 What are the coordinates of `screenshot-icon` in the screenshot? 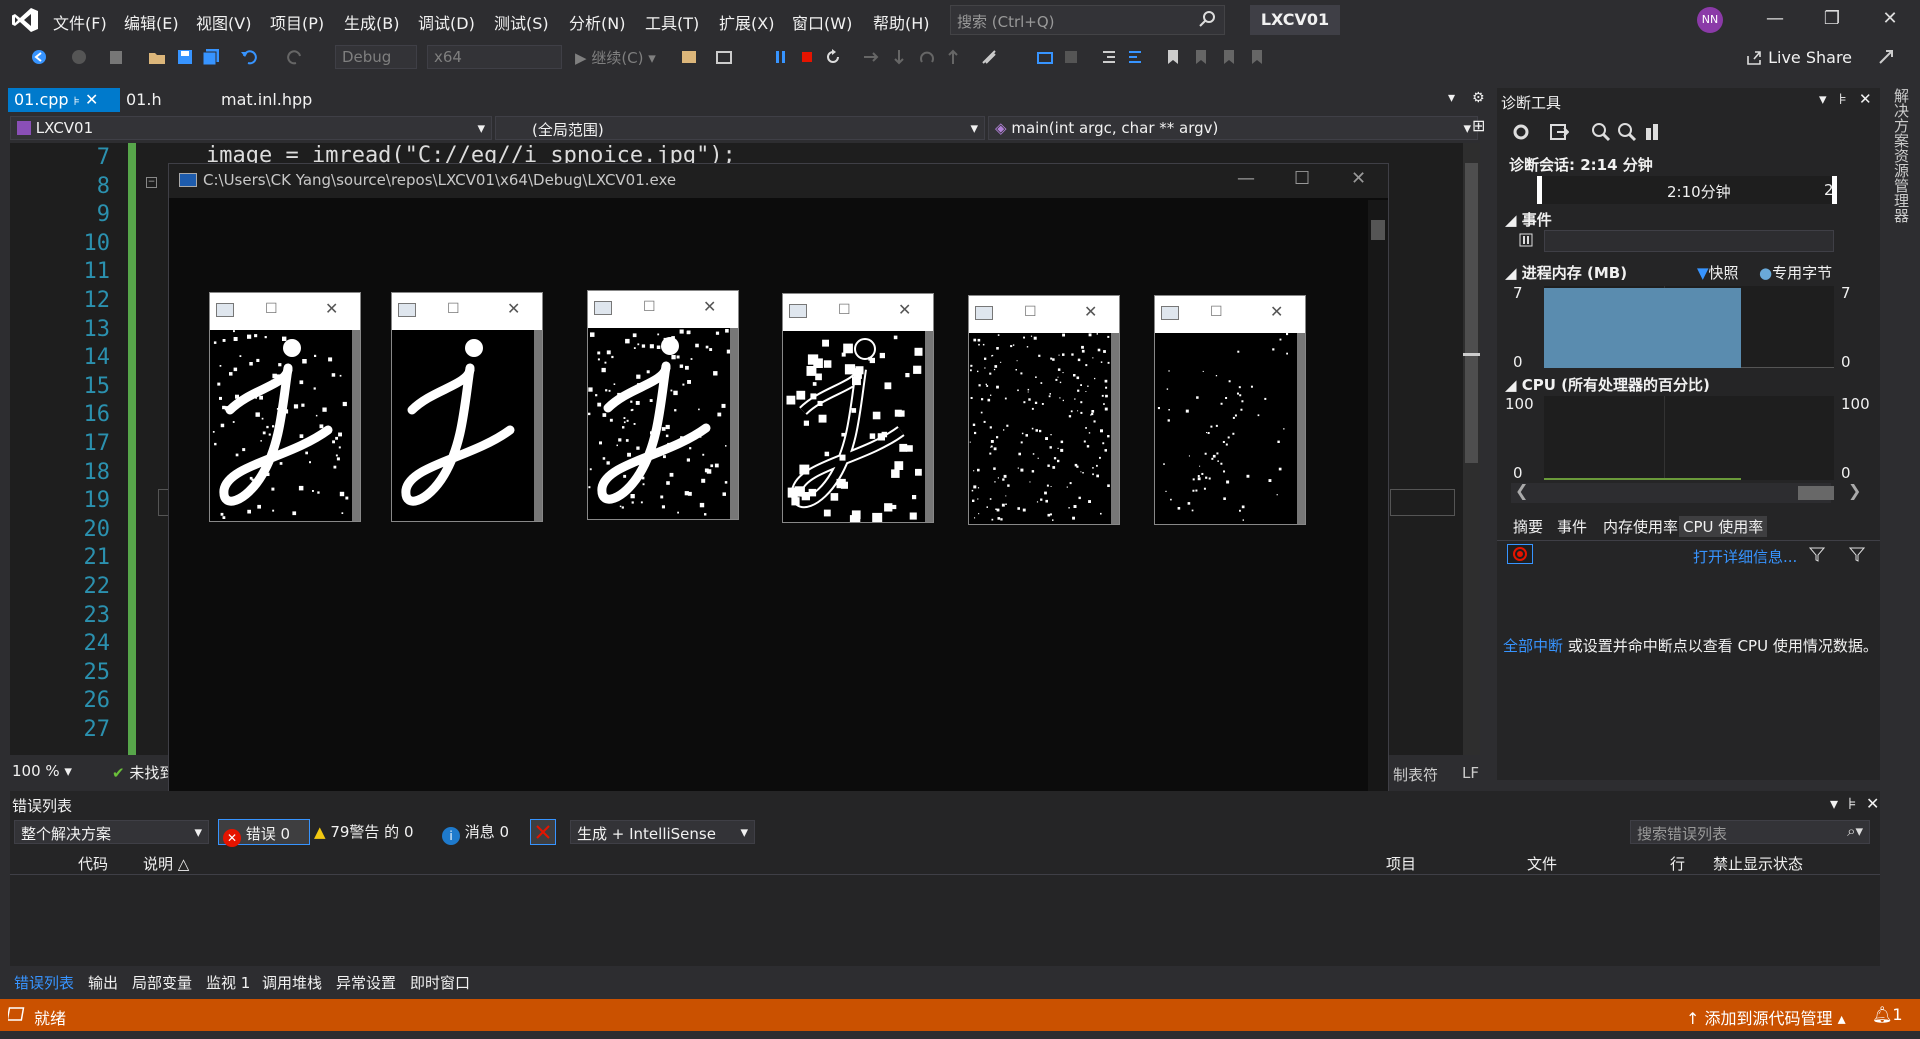 It's located at (724, 57).